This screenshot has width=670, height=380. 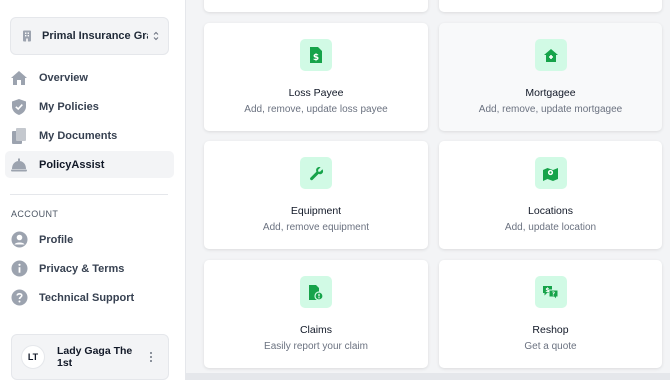 I want to click on home-icon, so click(x=19, y=78).